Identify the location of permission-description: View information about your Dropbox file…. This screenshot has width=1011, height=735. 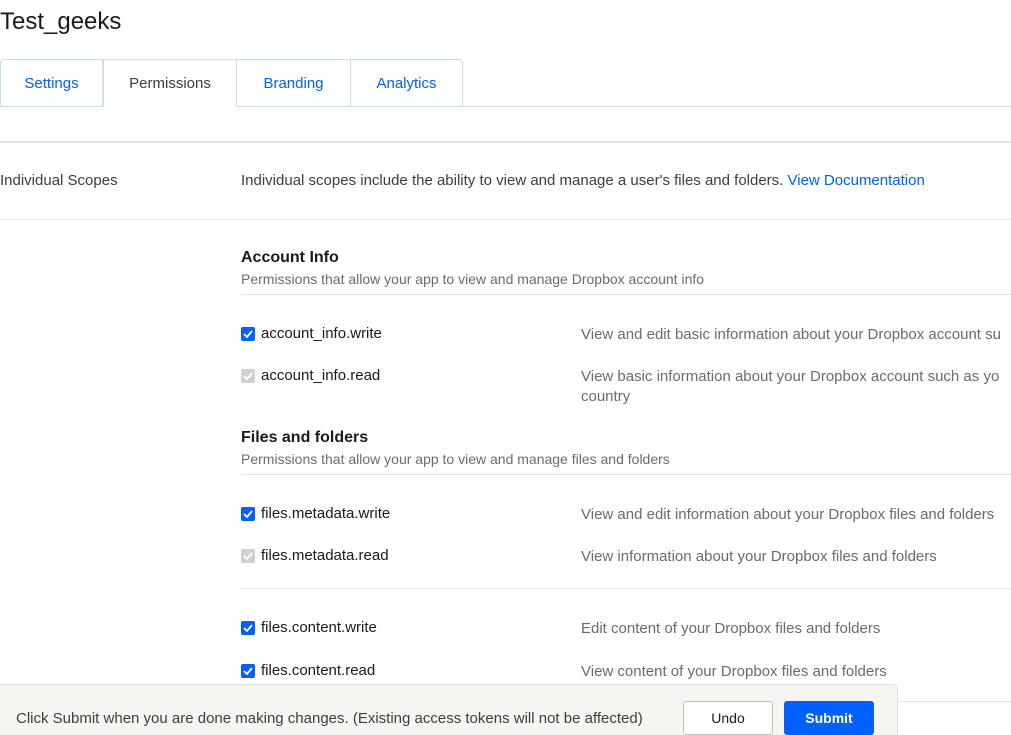
(759, 556).